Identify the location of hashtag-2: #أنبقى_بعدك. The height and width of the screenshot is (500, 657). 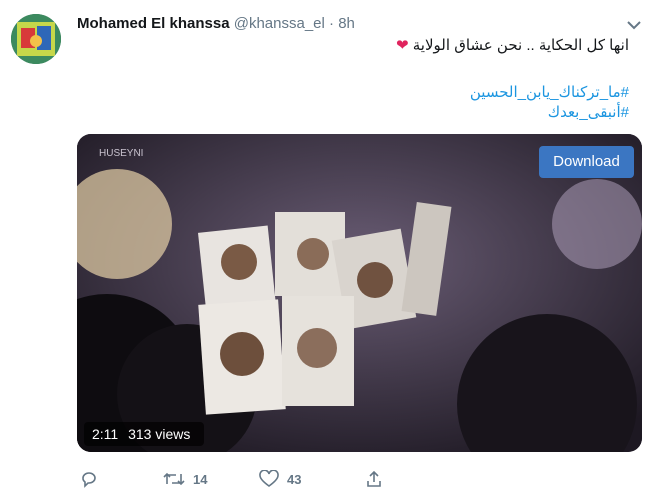
(588, 113).